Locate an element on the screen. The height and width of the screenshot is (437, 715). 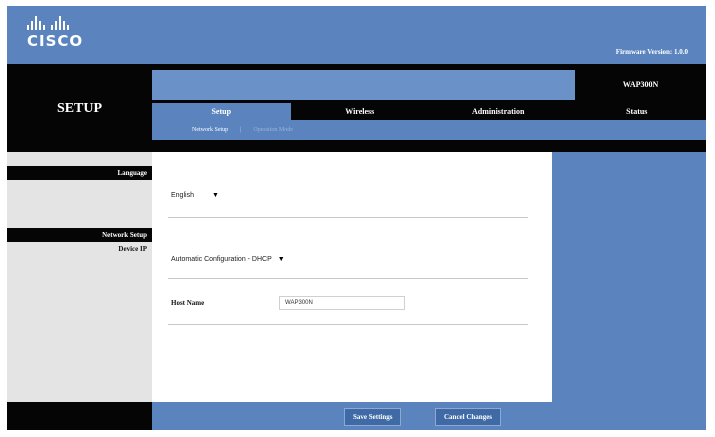
sidebar-heading-network-setup: Network Setup is located at coordinates (79, 235).